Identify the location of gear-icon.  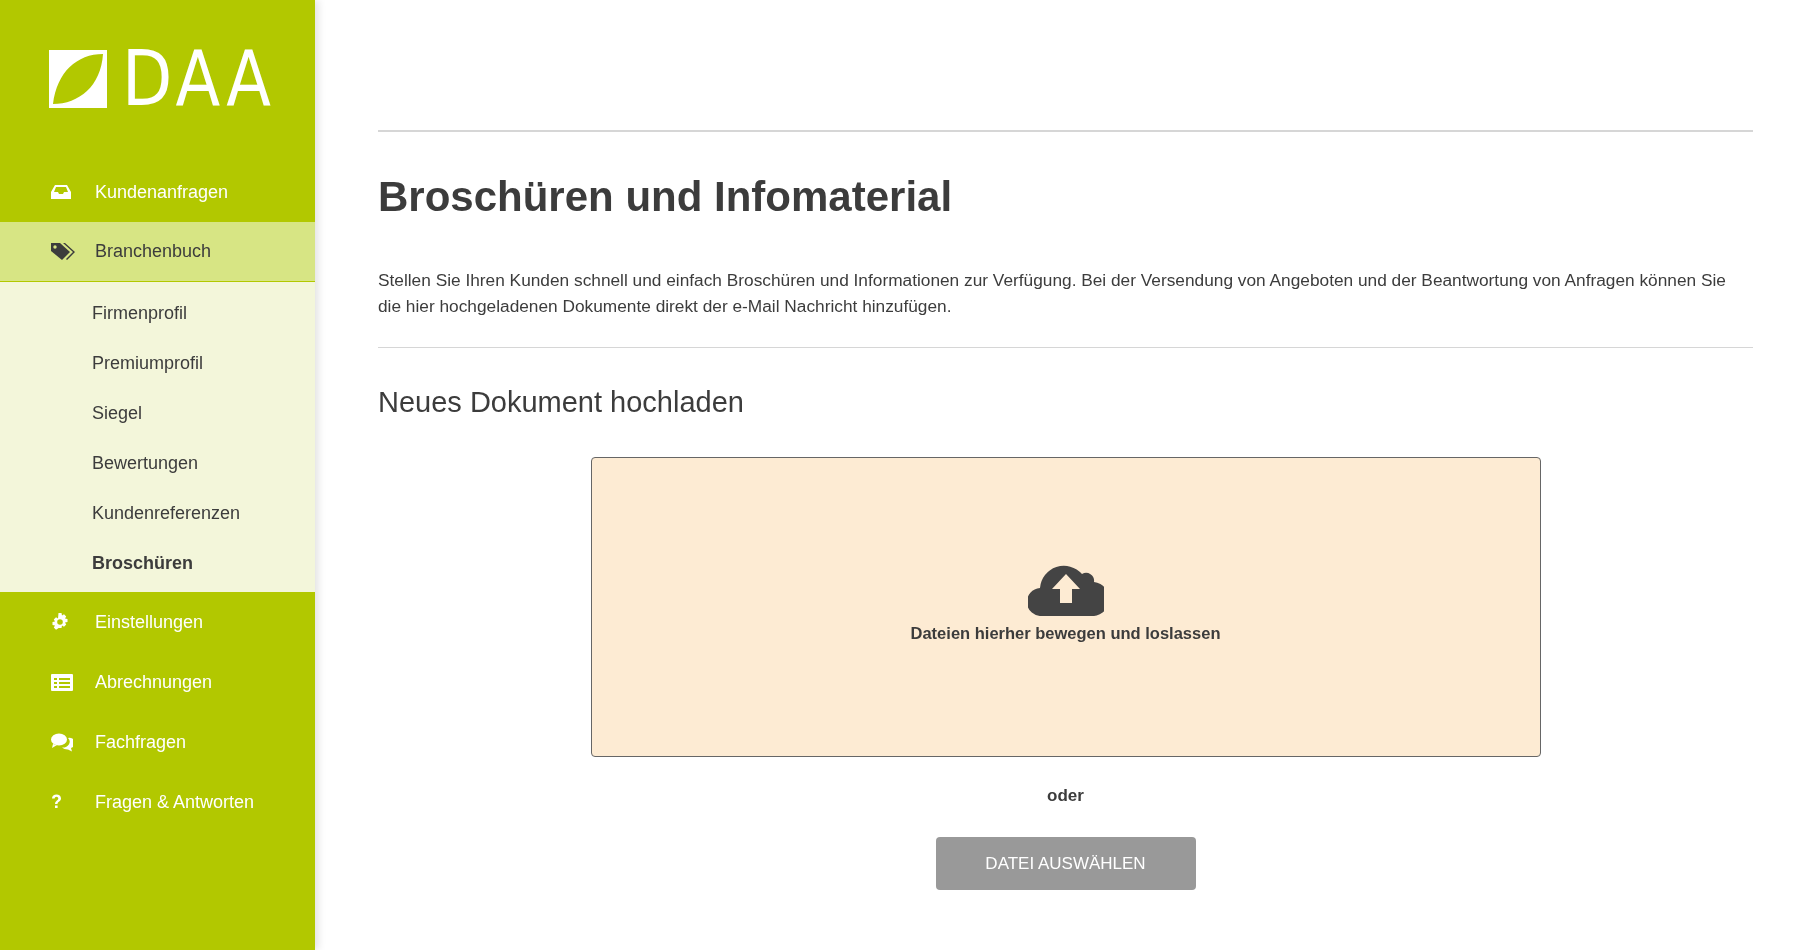
(60, 622).